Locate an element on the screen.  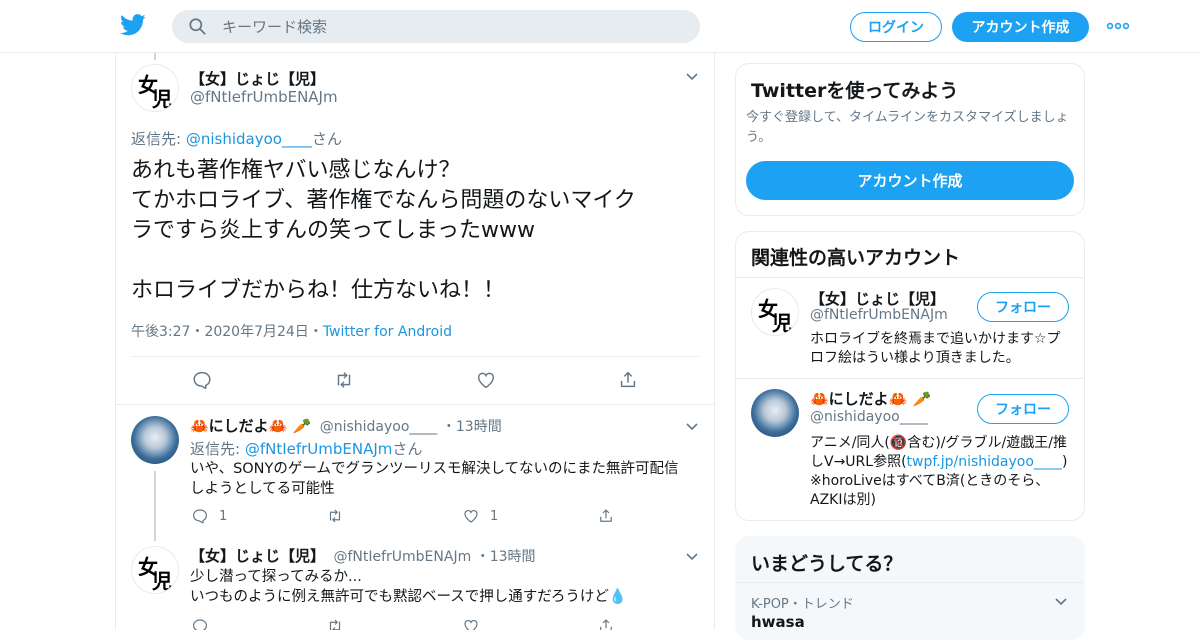
reply-header: 【女】じょじ【児】 @fNtIefrUmbENAJm ・13時間 is located at coordinates (363, 556).